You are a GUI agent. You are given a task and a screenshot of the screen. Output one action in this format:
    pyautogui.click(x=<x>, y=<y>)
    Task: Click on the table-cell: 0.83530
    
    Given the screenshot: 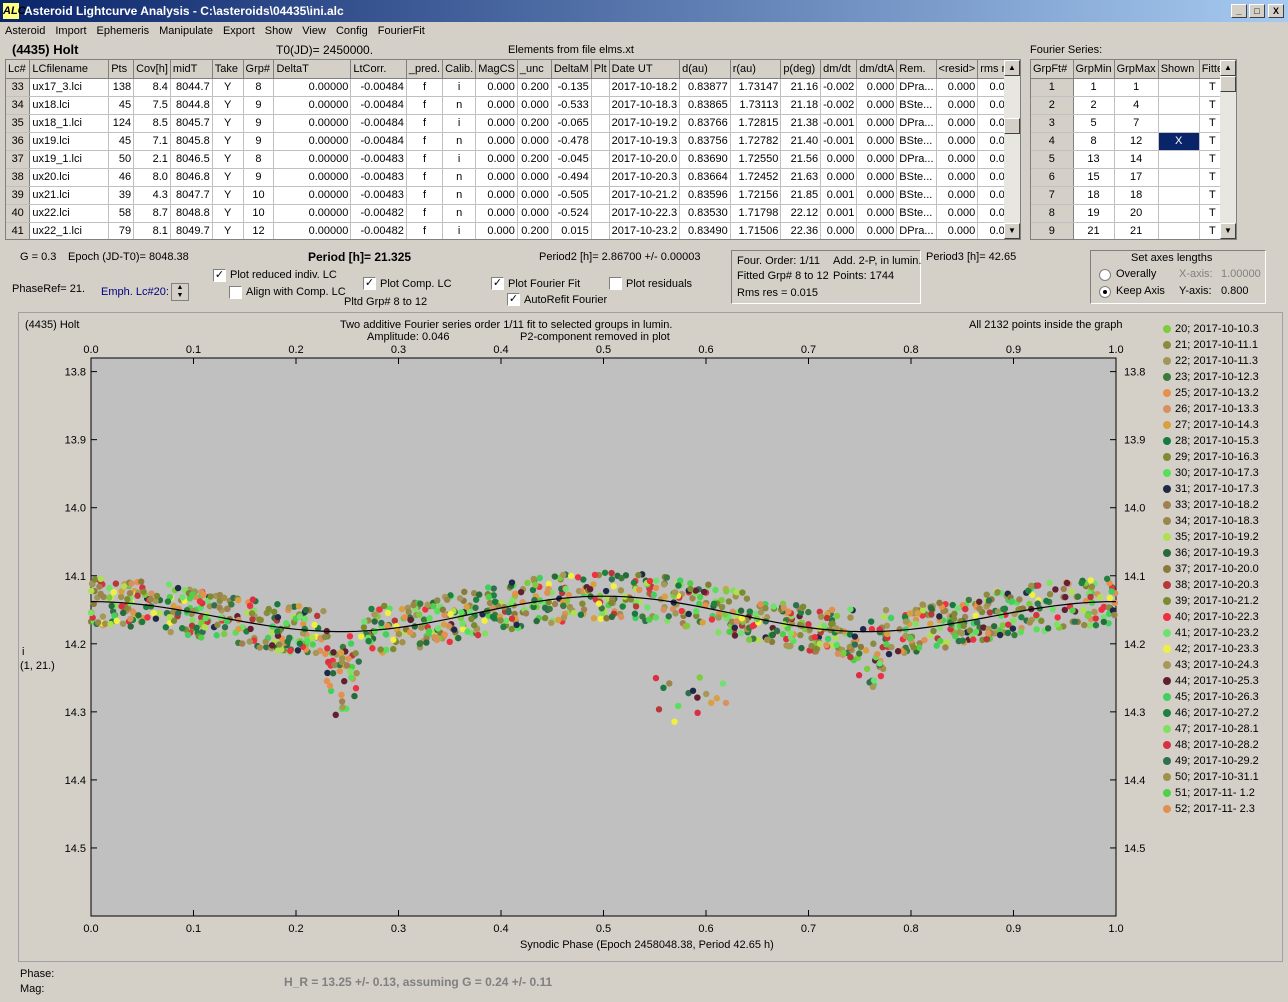 What is the action you would take?
    pyautogui.click(x=705, y=213)
    